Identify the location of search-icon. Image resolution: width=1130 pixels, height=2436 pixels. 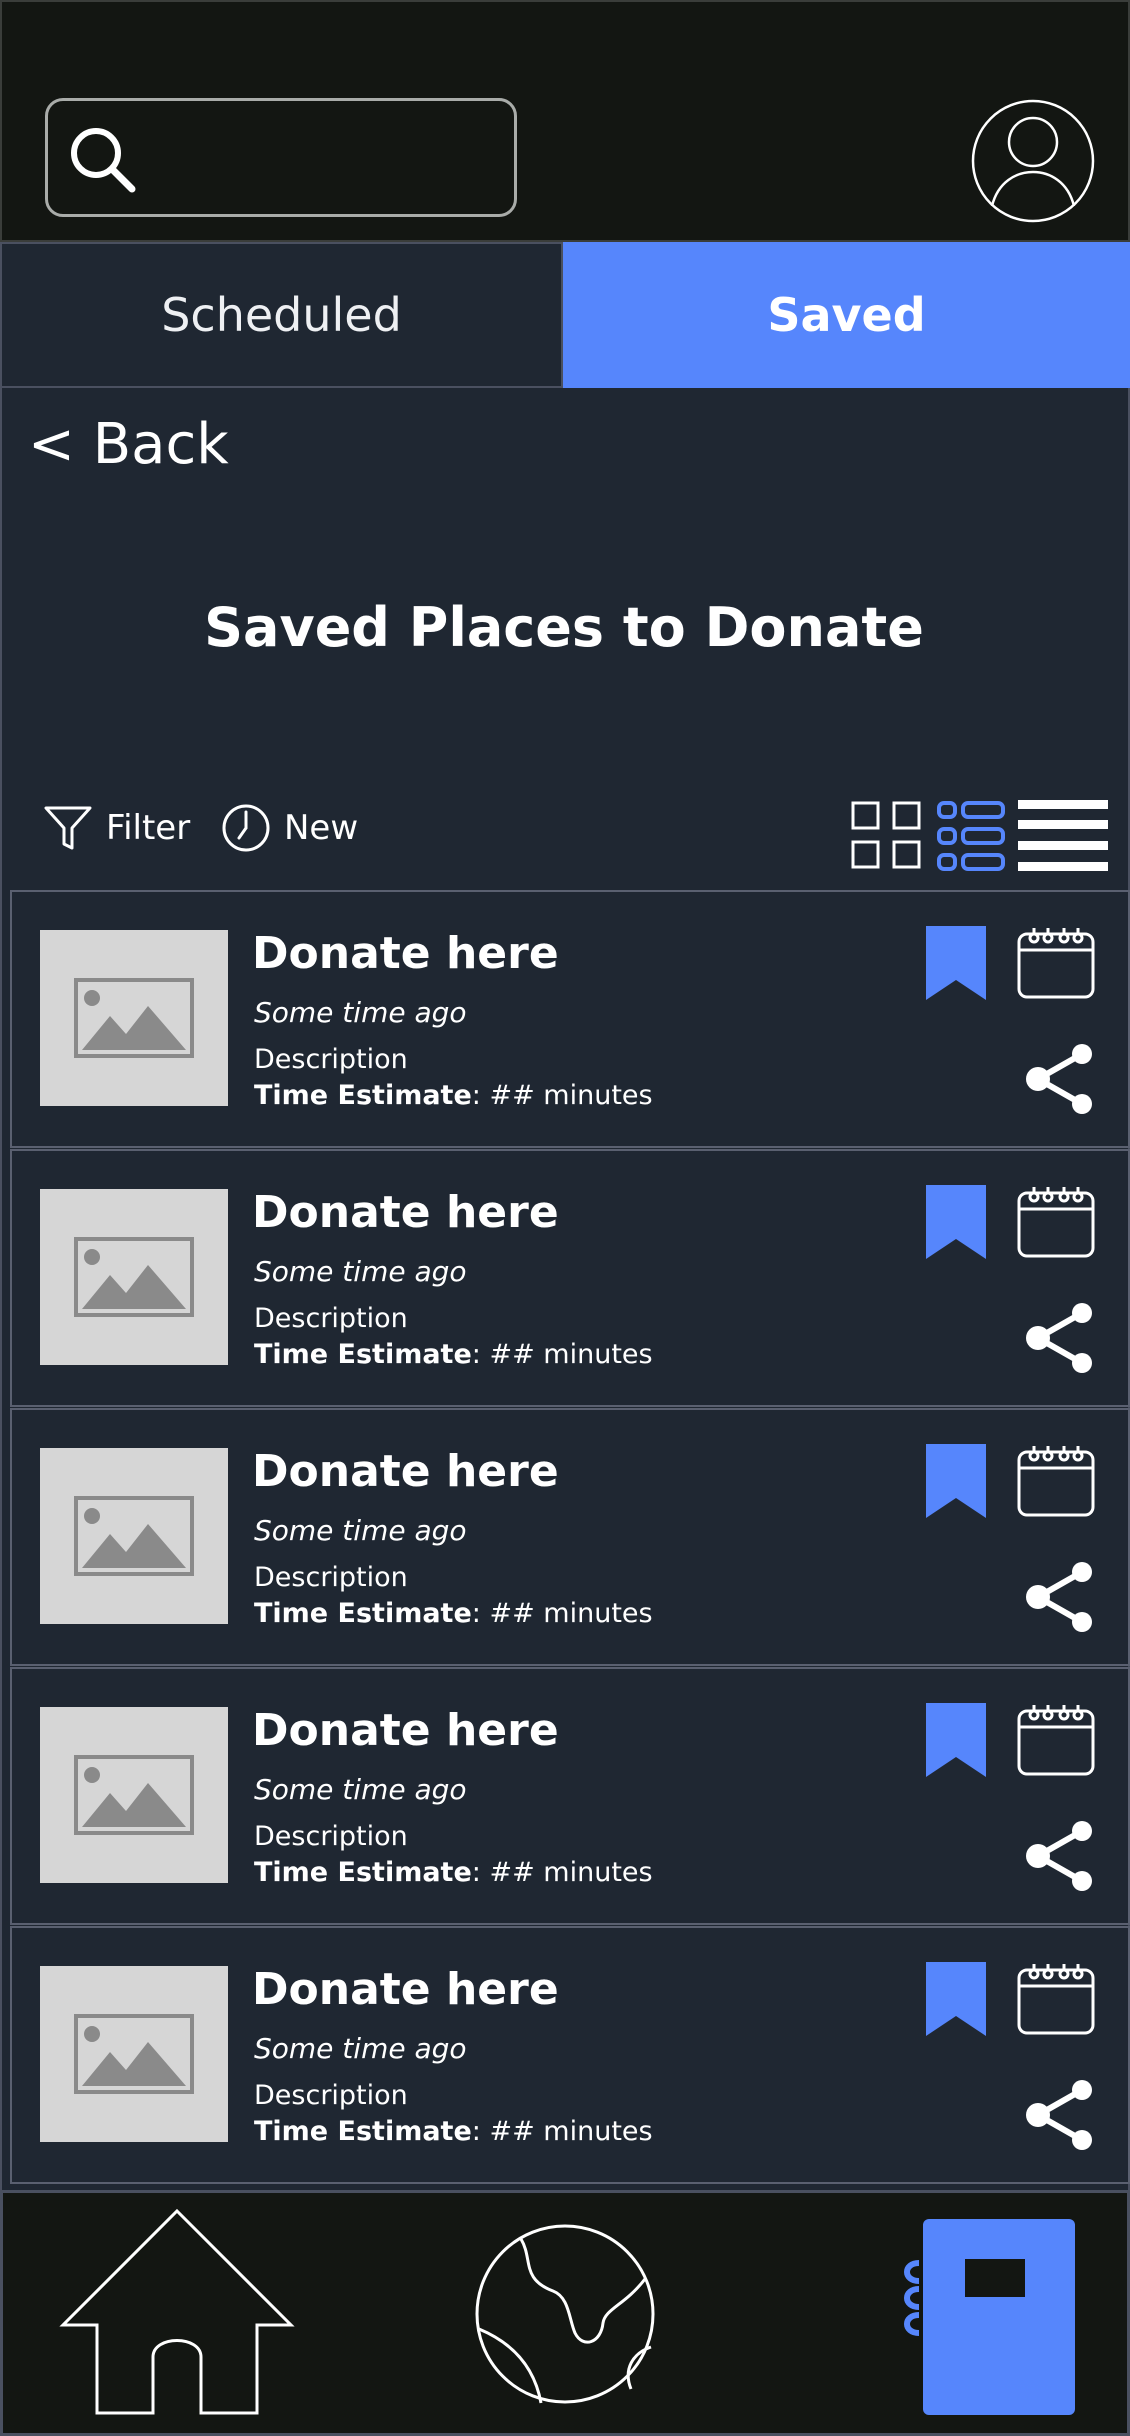
(103, 160).